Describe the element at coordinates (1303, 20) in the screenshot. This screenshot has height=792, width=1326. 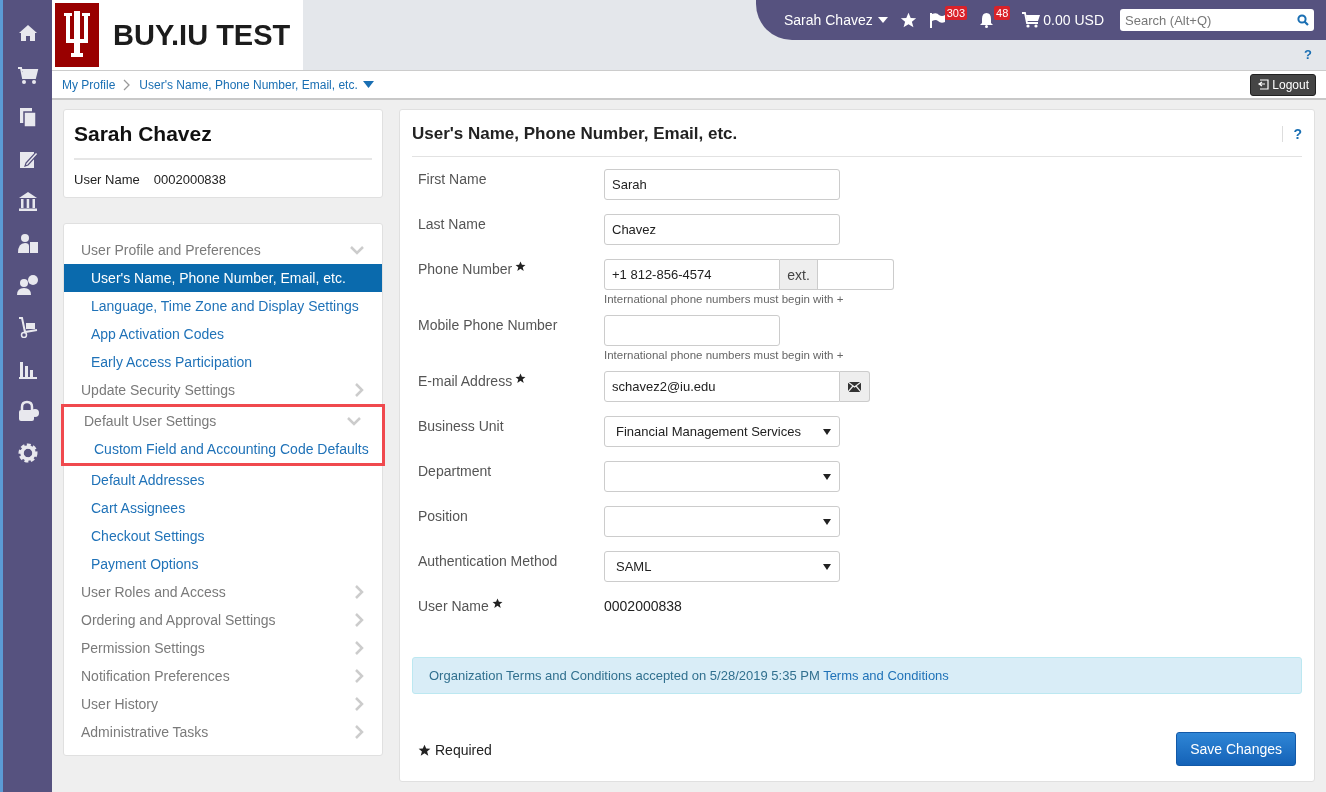
I see `search-icon` at that location.